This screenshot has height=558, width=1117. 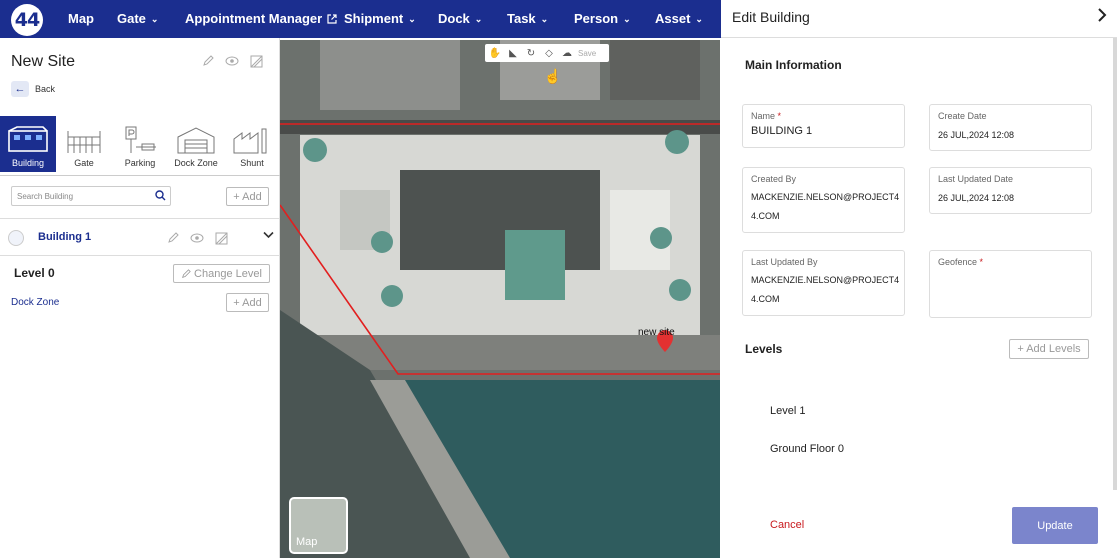 I want to click on nav-shipment: Shipment ⌄, so click(x=380, y=18).